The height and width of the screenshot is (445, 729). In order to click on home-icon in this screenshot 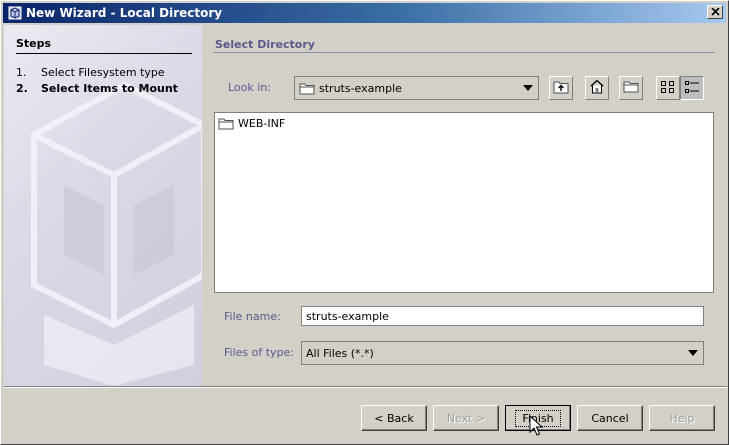, I will do `click(597, 88)`.